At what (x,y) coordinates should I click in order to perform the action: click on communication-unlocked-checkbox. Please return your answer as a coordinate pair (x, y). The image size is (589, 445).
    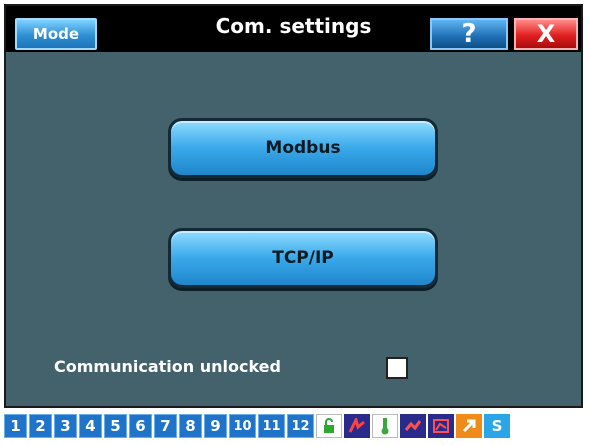
    Looking at the image, I should click on (397, 368).